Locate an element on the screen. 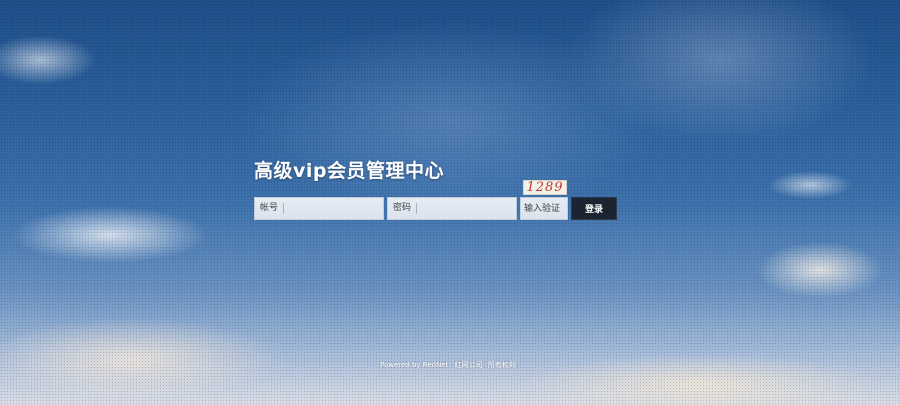 The width and height of the screenshot is (900, 405). login-button: 登录 is located at coordinates (594, 208).